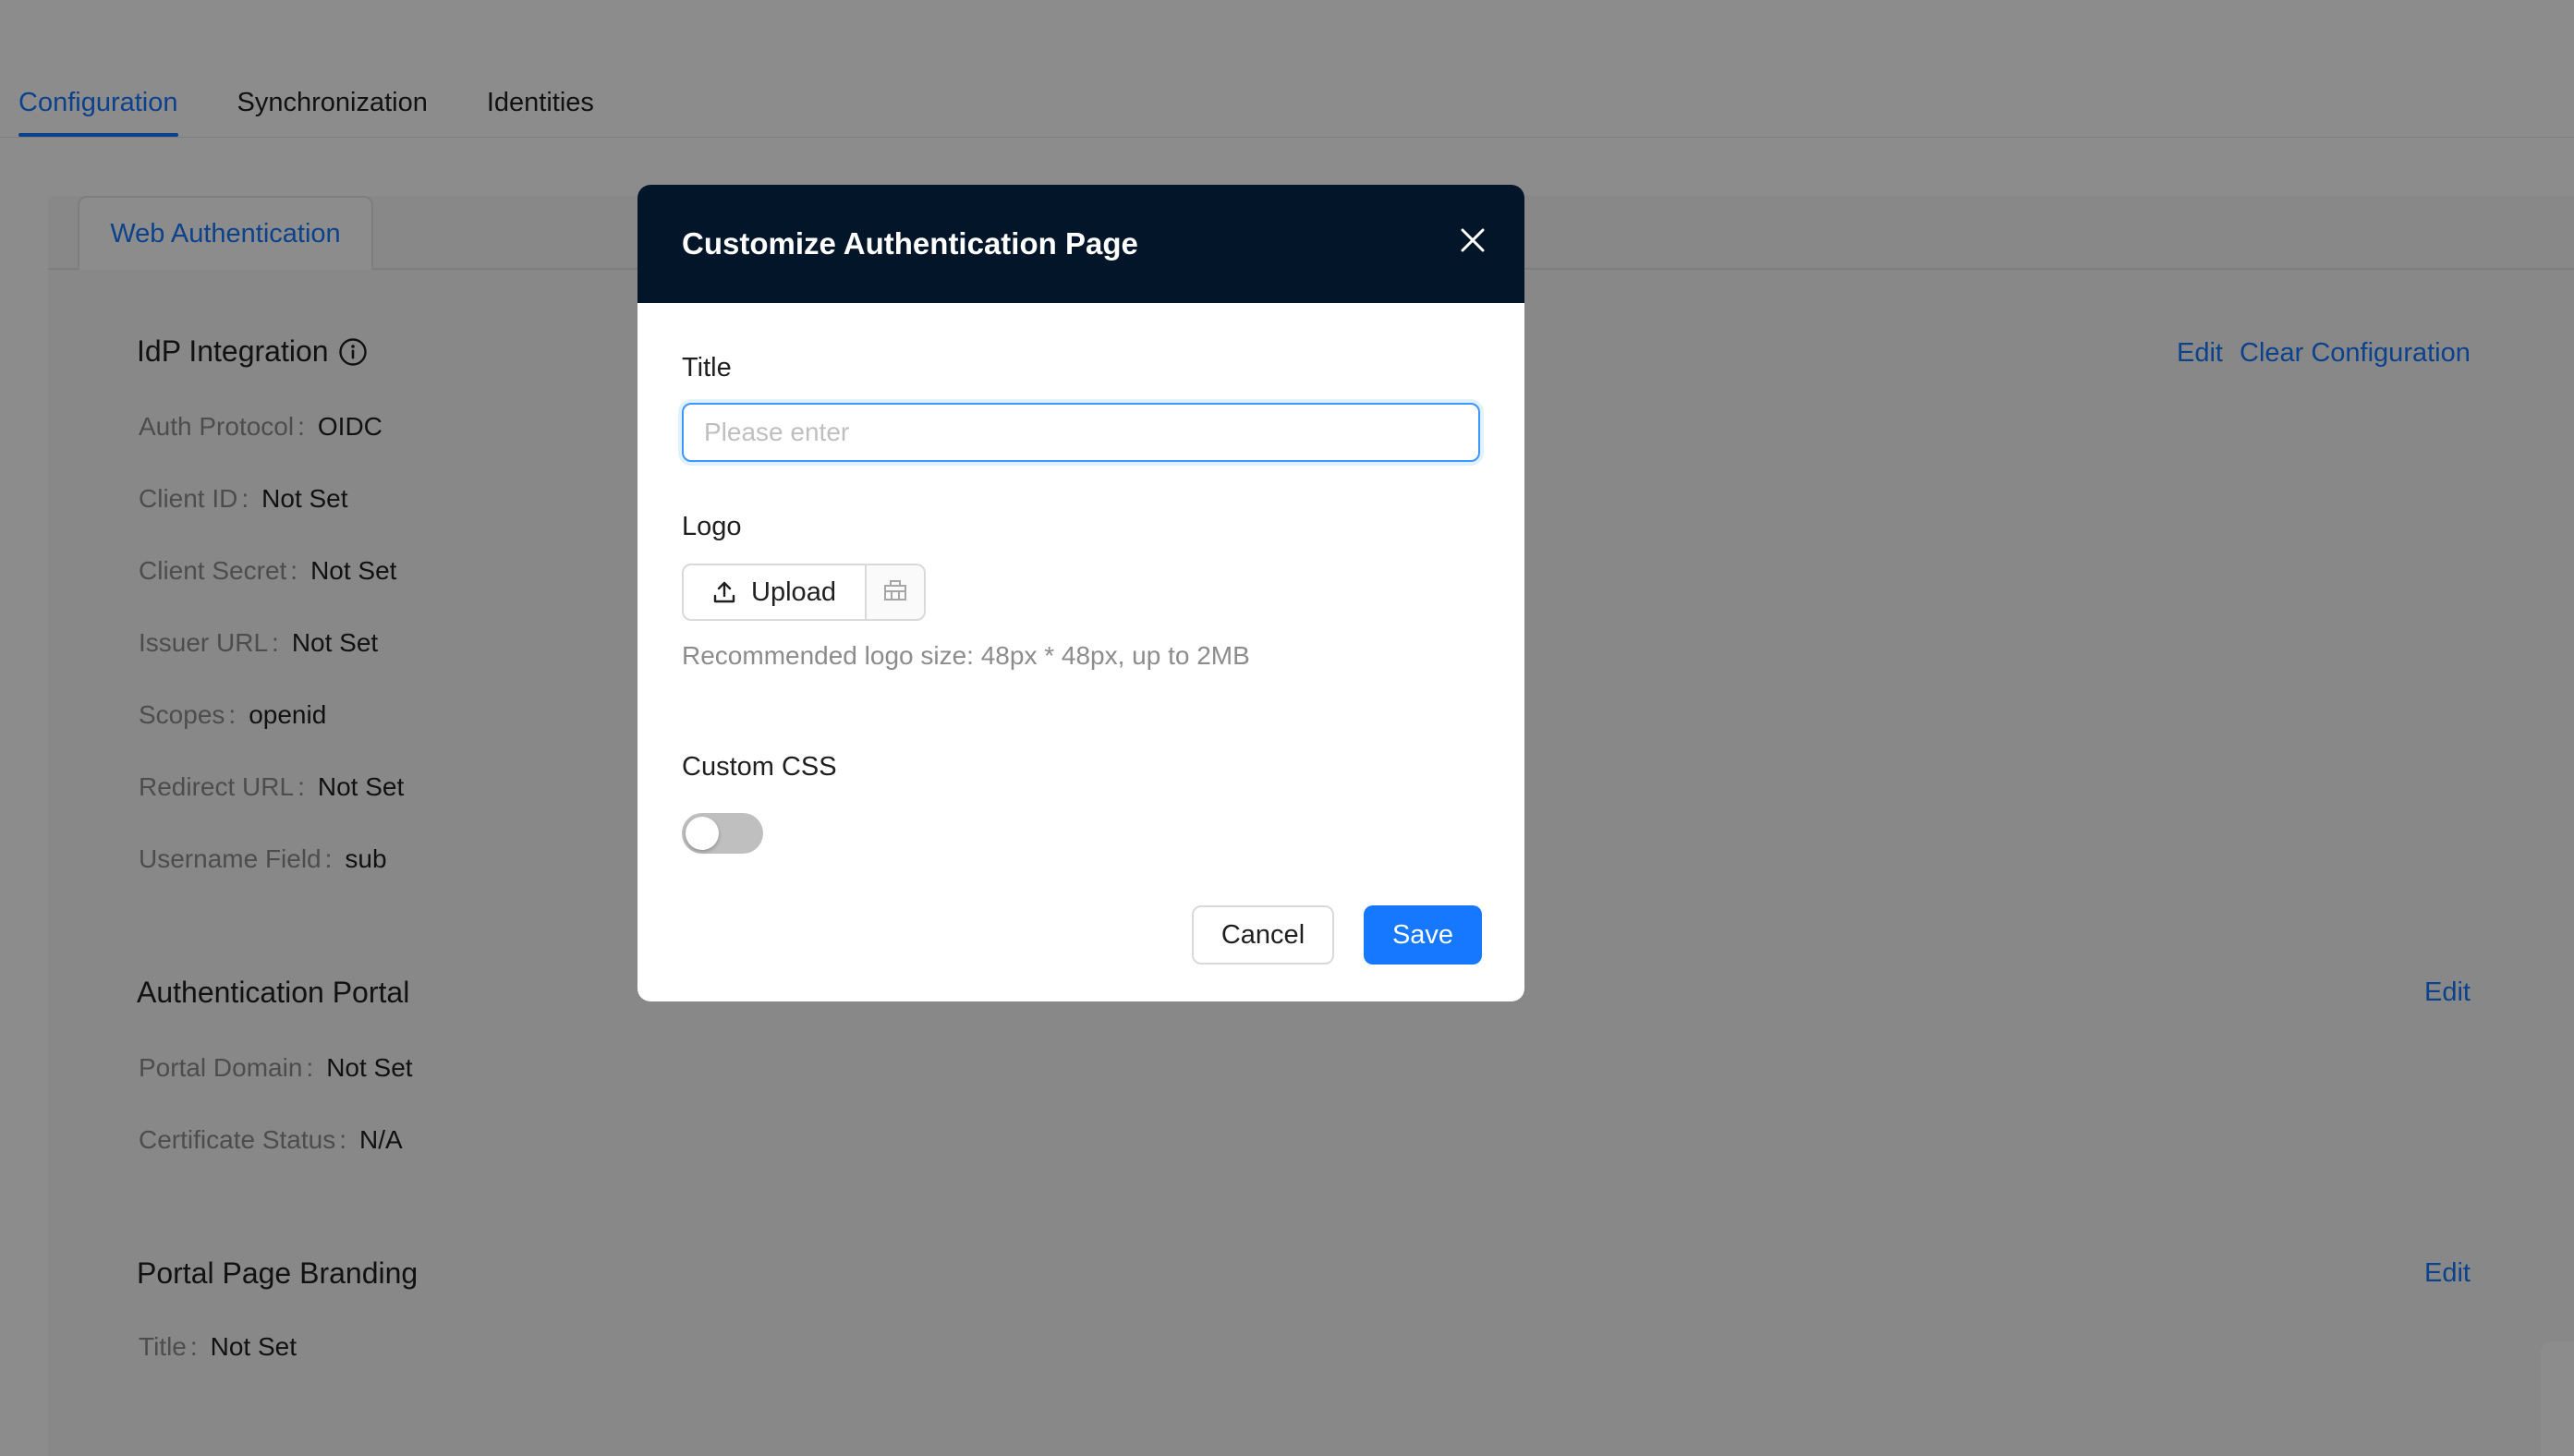 The height and width of the screenshot is (1456, 2574). Describe the element at coordinates (1472, 240) in the screenshot. I see `close-icon` at that location.